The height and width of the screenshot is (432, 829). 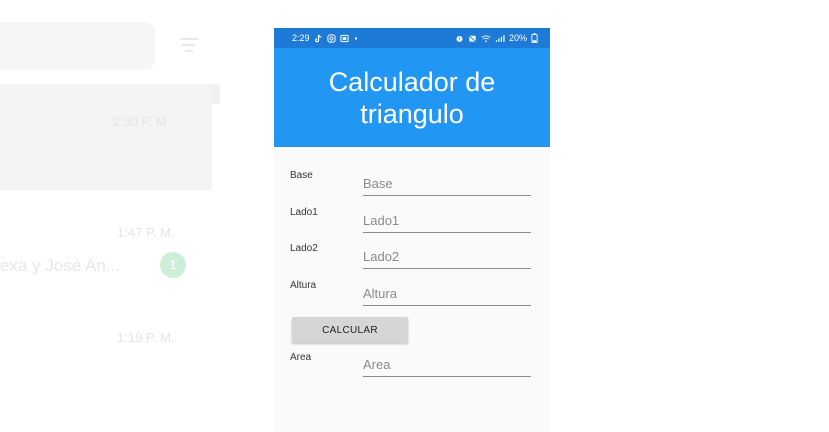 I want to click on filter-icon, so click(x=189, y=47).